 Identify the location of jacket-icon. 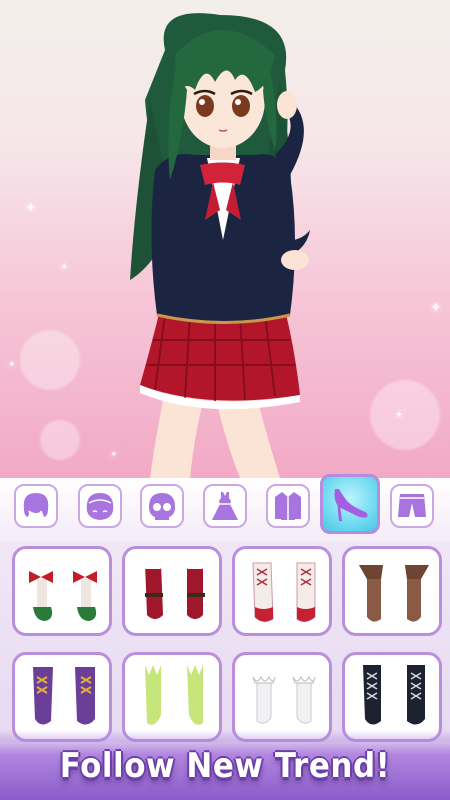
(288, 506).